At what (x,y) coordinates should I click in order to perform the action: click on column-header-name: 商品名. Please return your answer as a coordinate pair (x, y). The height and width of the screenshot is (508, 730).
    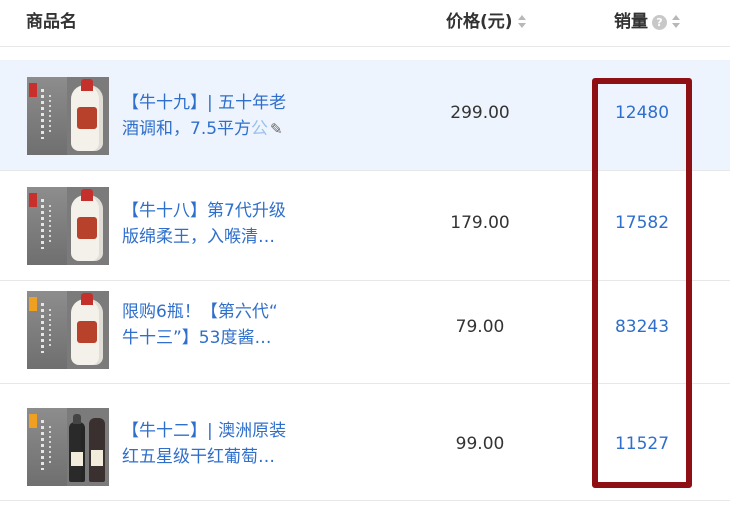
    Looking at the image, I should click on (51, 22).